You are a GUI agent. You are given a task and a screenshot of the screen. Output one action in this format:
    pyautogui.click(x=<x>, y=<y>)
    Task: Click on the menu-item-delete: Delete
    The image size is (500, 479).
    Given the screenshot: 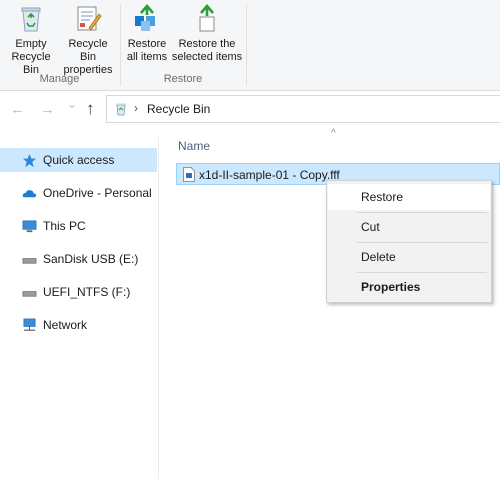 What is the action you would take?
    pyautogui.click(x=409, y=257)
    